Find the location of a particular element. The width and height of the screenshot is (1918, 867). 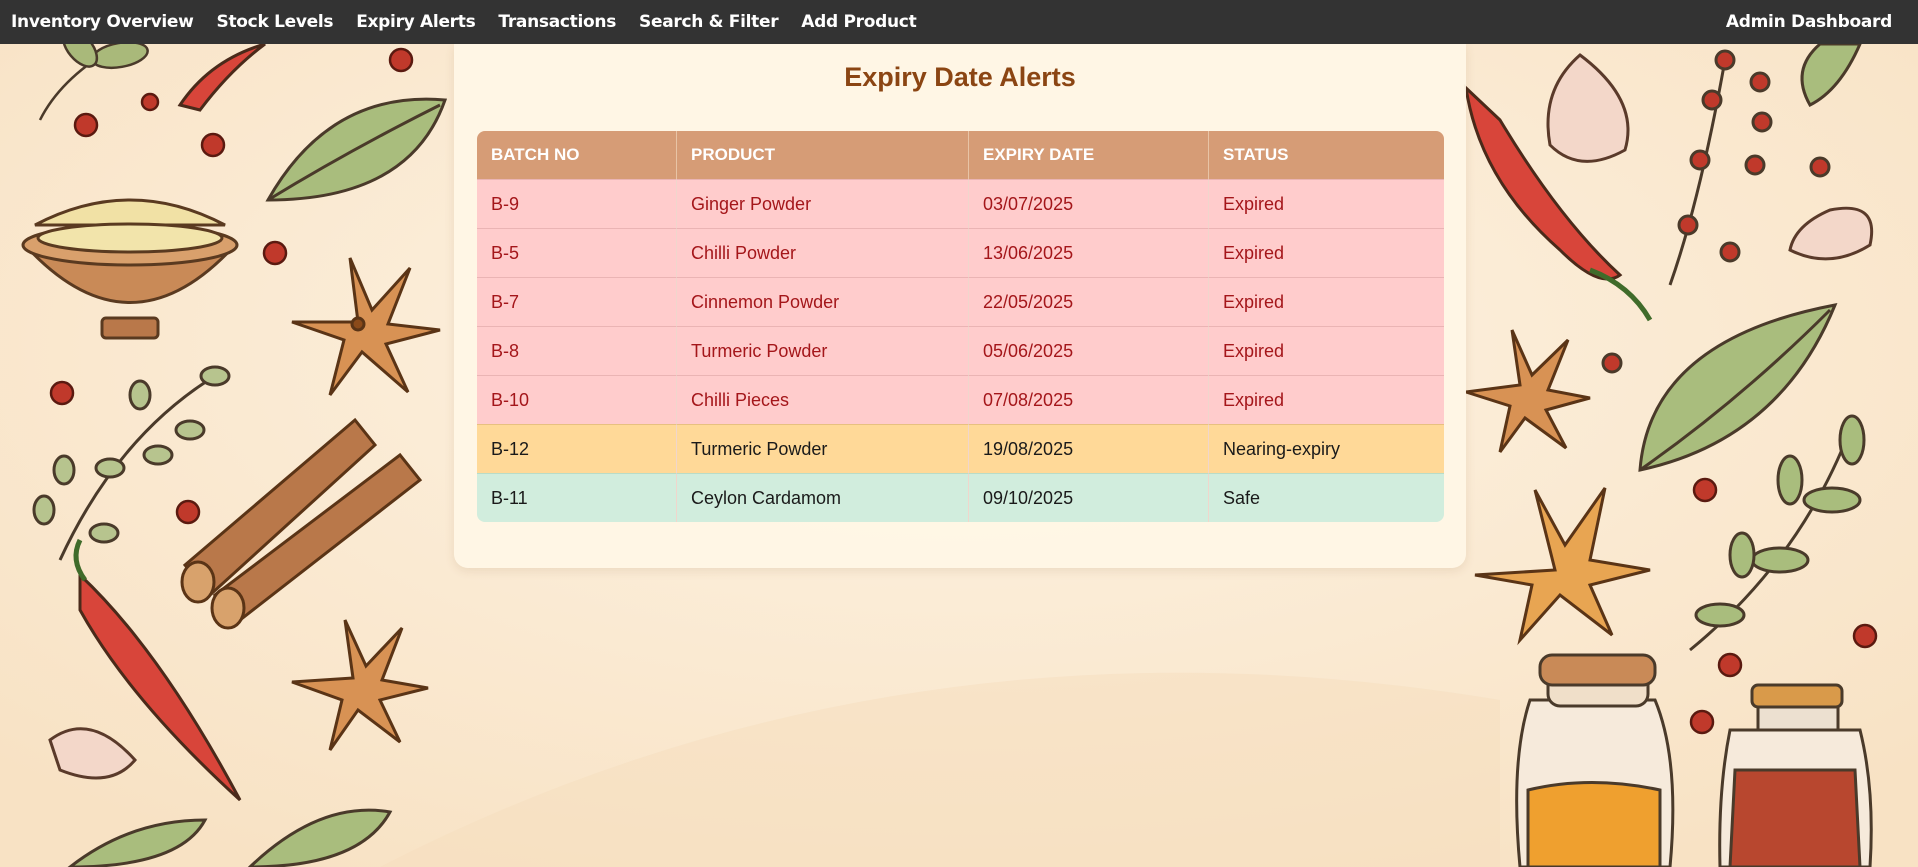

expiry-date-cell: 22/05/2025 is located at coordinates (1089, 301).